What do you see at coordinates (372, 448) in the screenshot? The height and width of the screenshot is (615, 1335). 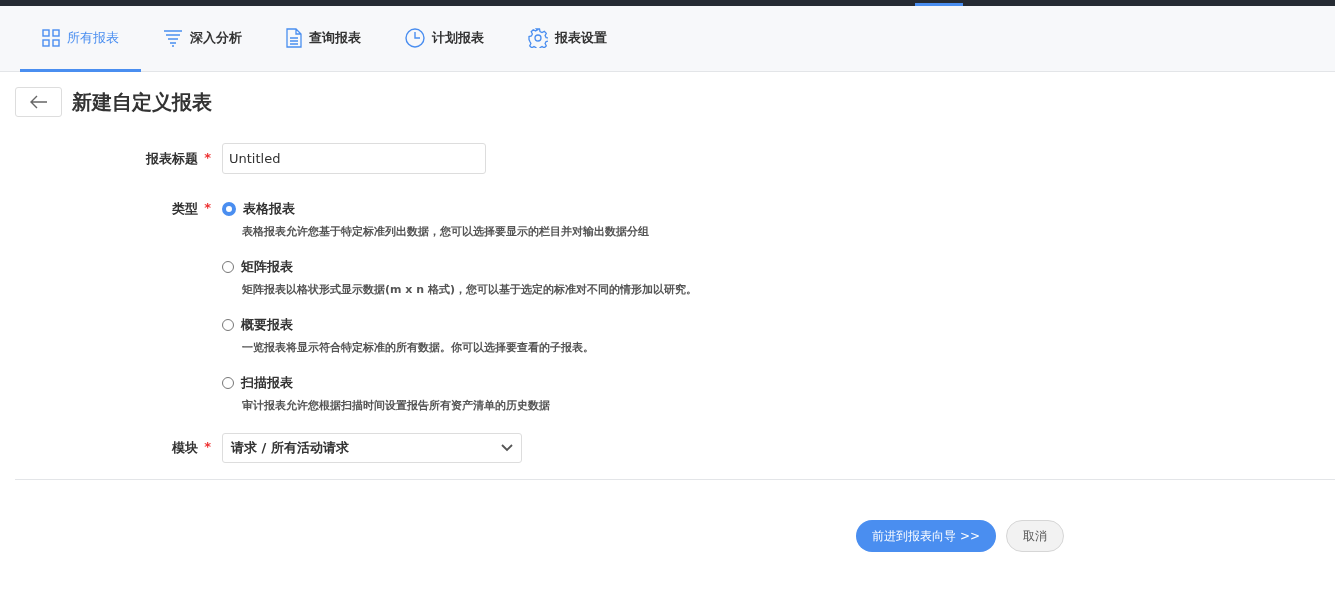 I see `module-dropdown: 请求 / 所有活动请求` at bounding box center [372, 448].